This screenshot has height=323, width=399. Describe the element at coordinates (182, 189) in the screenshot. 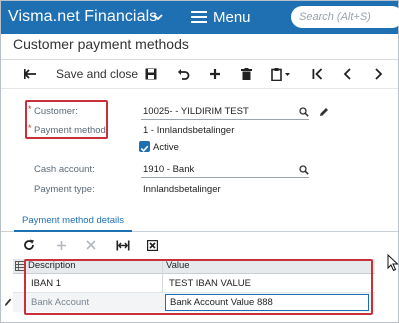

I see `payment-type-value: Innlandsbetalinger` at that location.